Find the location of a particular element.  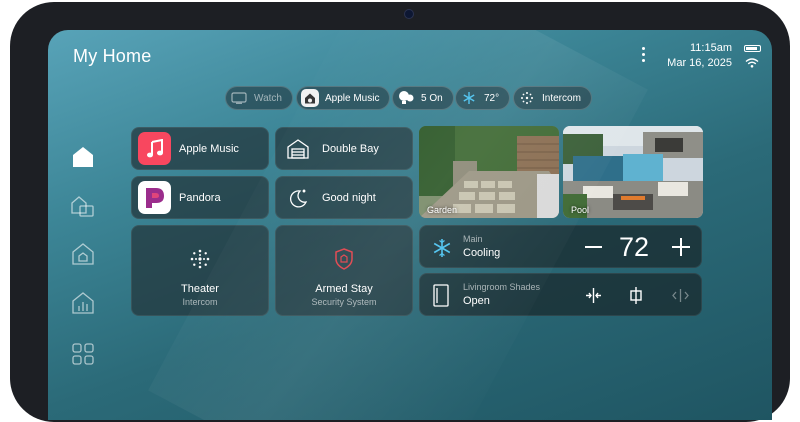

wifi-icon is located at coordinates (752, 63).